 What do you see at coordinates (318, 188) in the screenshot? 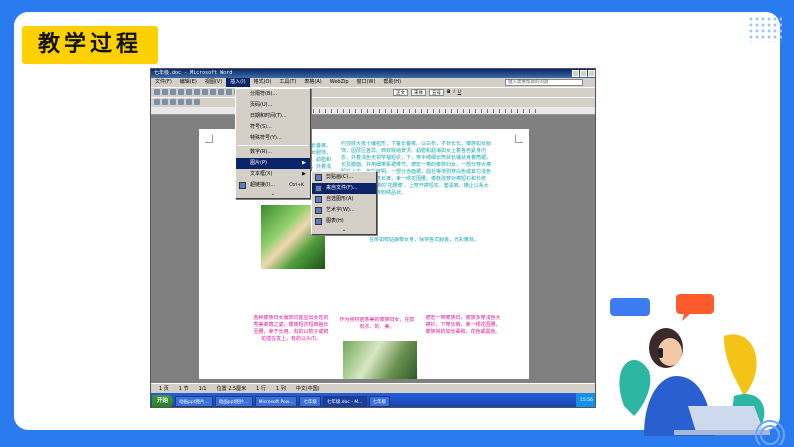
I see `picture-file-icon` at bounding box center [318, 188].